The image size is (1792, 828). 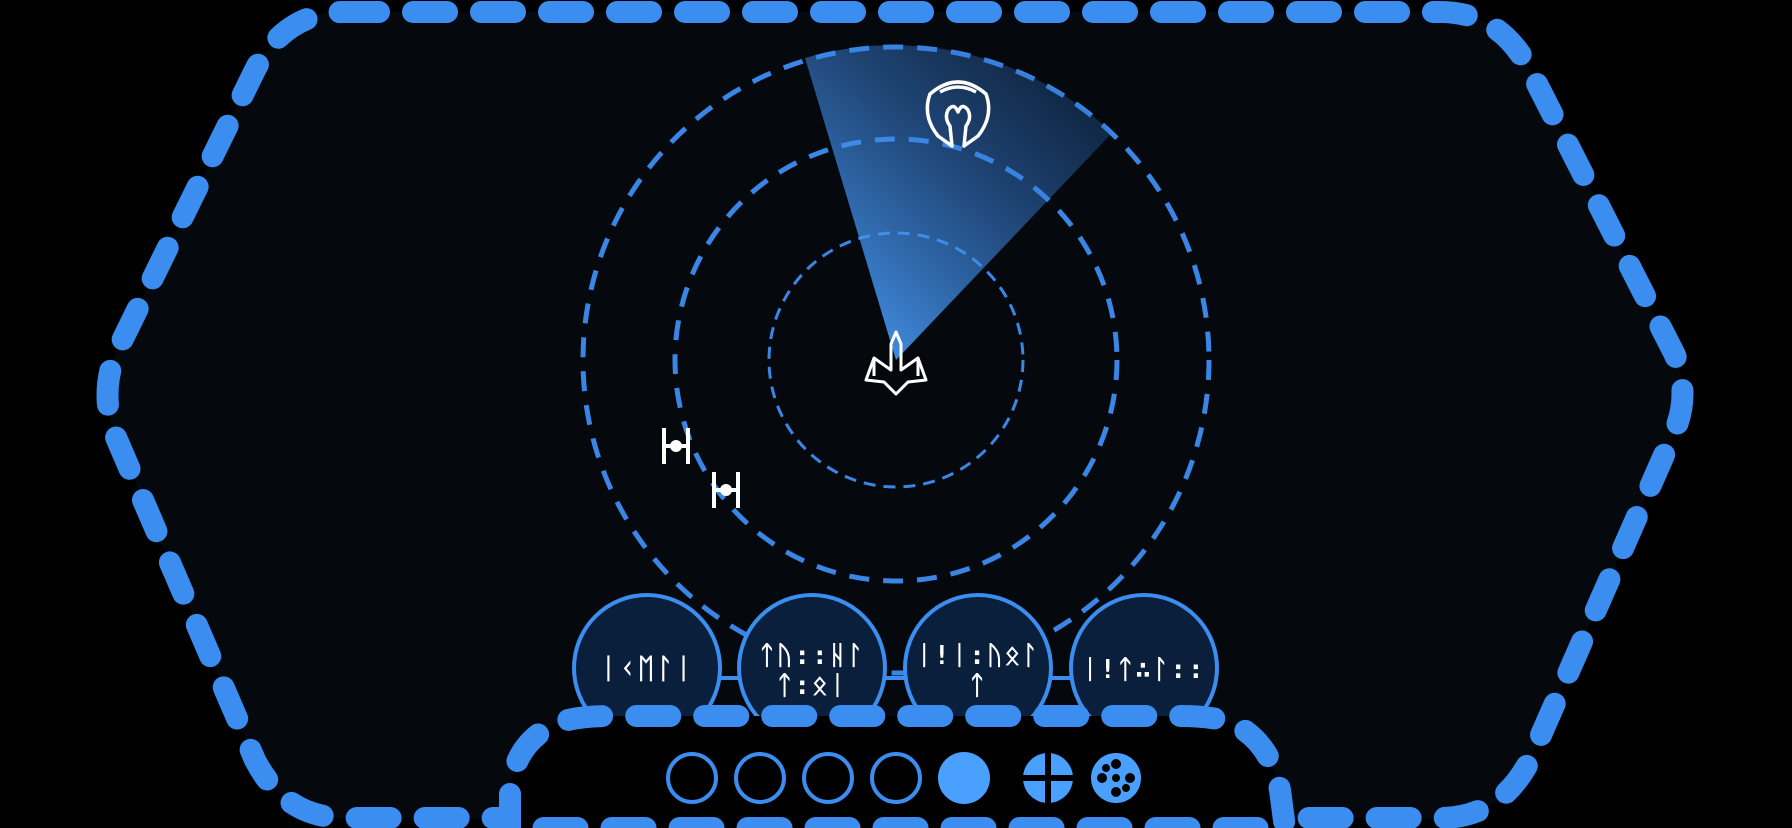 What do you see at coordinates (1048, 778) in the screenshot?
I see `crosshair-button` at bounding box center [1048, 778].